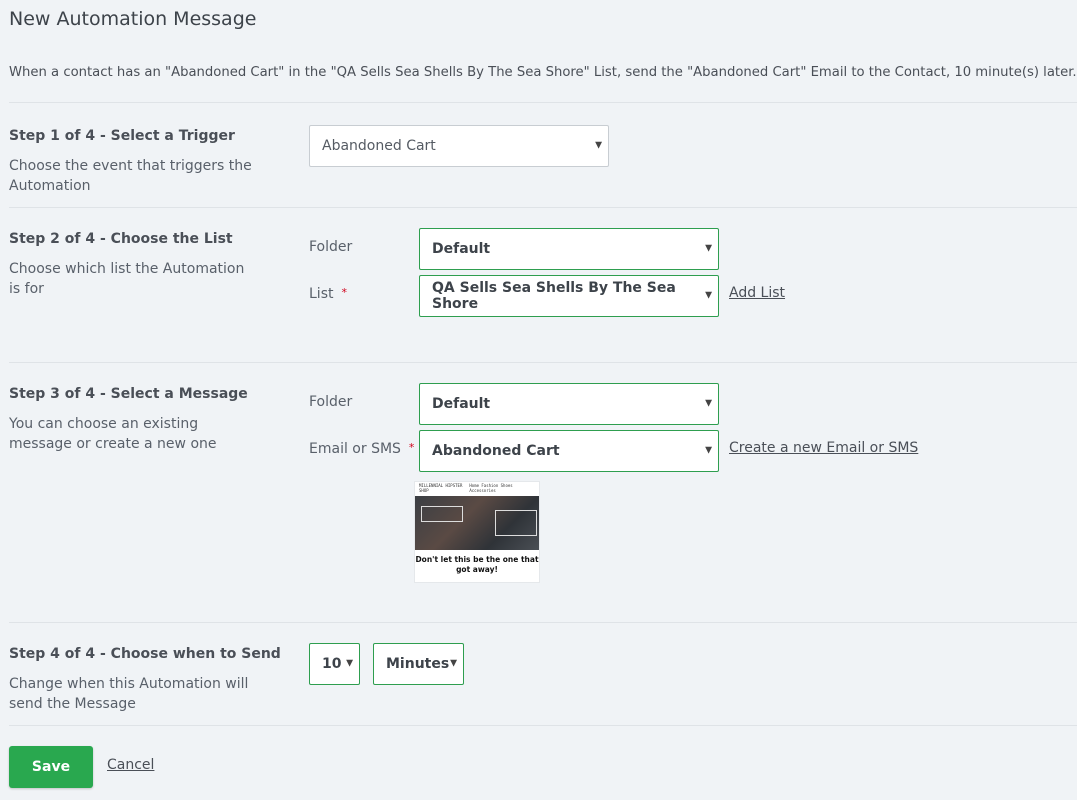 The width and height of the screenshot is (1077, 800). Describe the element at coordinates (569, 249) in the screenshot. I see `list-folder-select: Default ▼` at that location.